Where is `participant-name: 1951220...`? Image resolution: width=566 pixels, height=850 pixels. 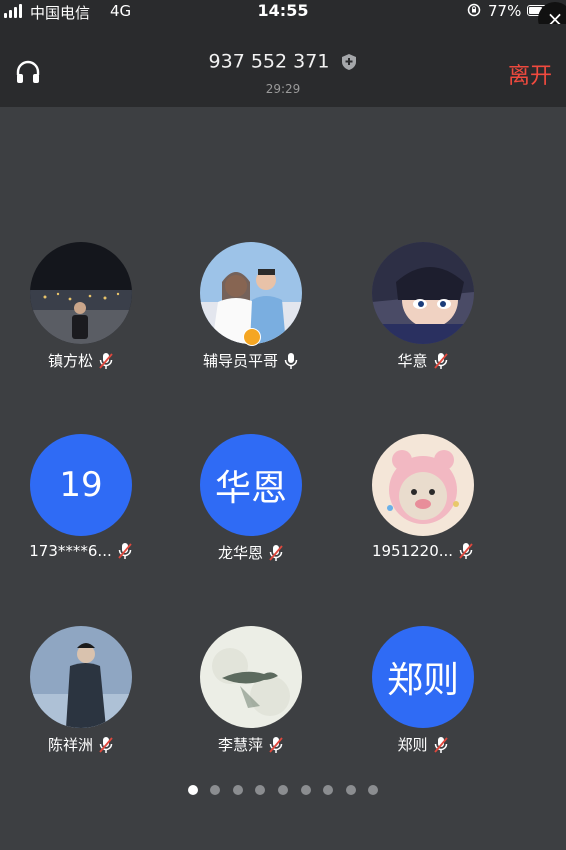 participant-name: 1951220... is located at coordinates (412, 551).